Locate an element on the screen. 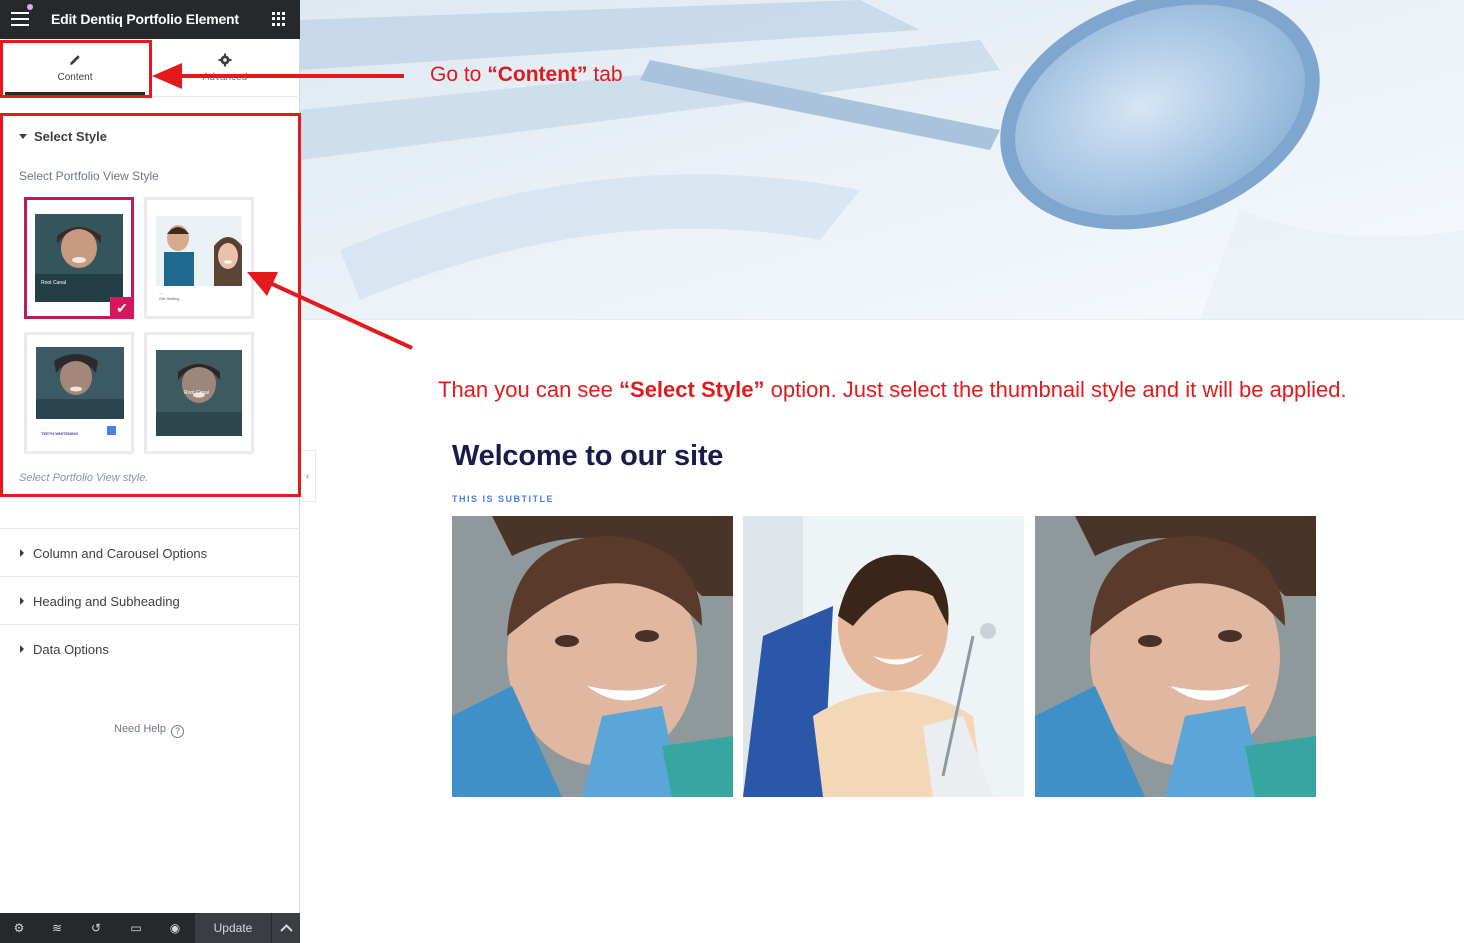 Image resolution: width=1464 pixels, height=943 pixels. arrow-to-content-tab is located at coordinates (278, 76).